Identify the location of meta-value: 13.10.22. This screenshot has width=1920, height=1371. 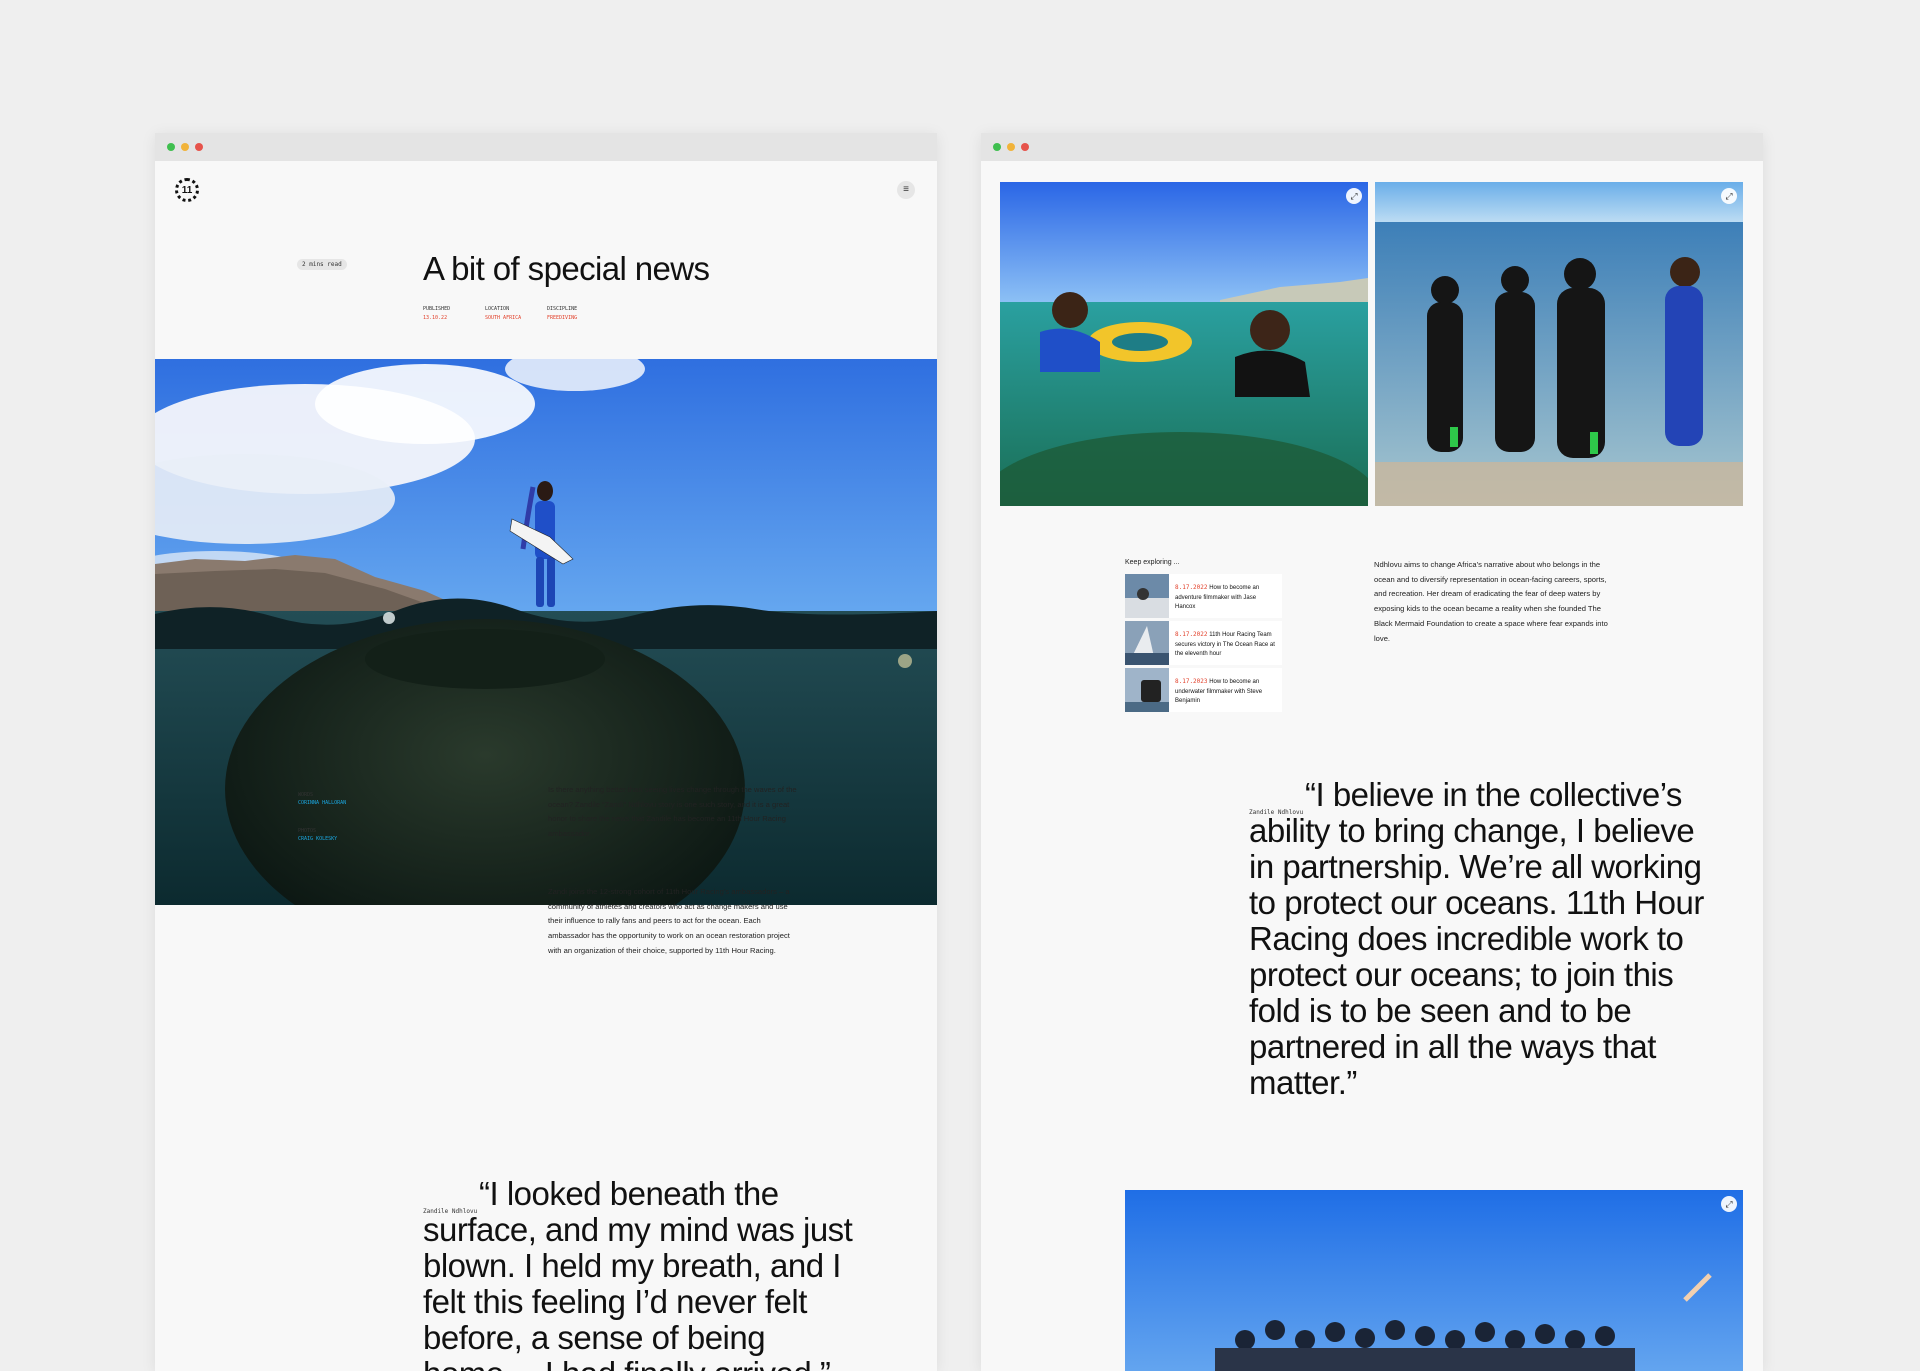
(435, 318).